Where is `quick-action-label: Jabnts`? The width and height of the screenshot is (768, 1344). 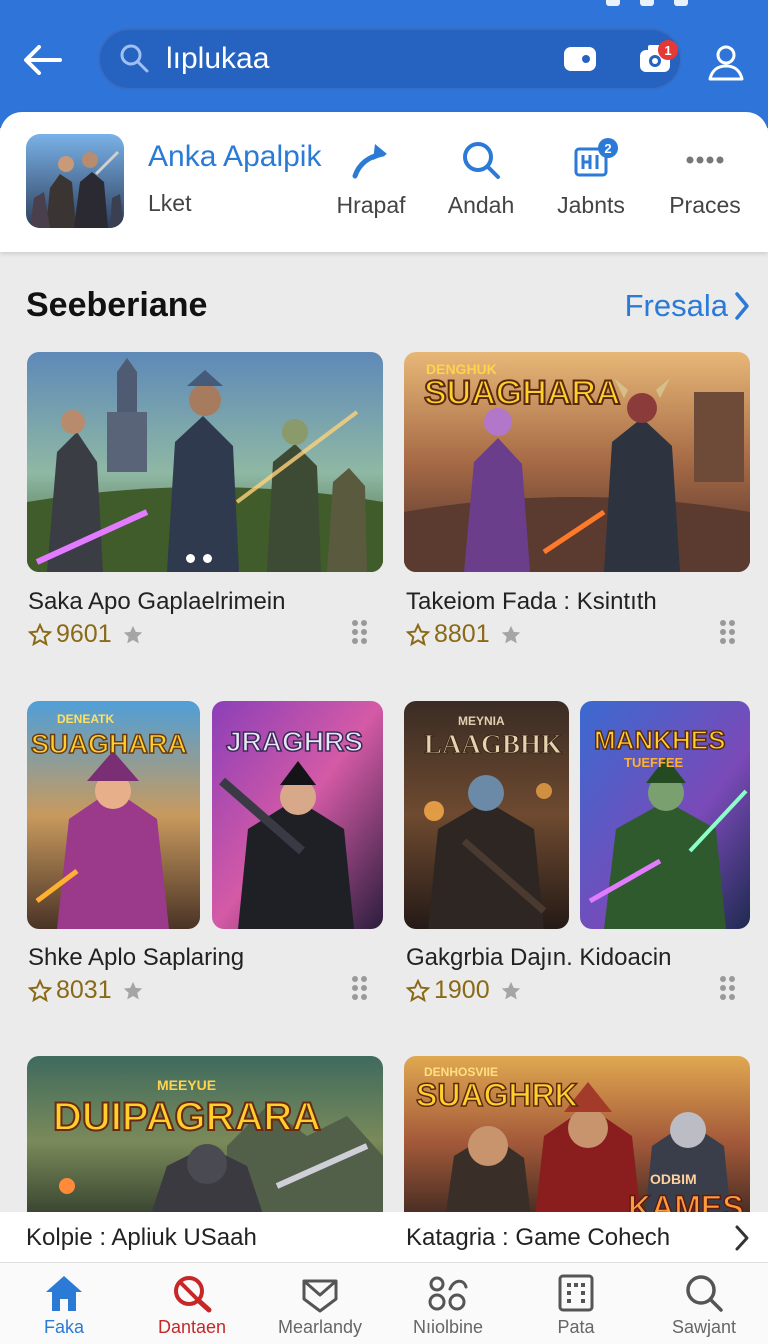
quick-action-label: Jabnts is located at coordinates (591, 205).